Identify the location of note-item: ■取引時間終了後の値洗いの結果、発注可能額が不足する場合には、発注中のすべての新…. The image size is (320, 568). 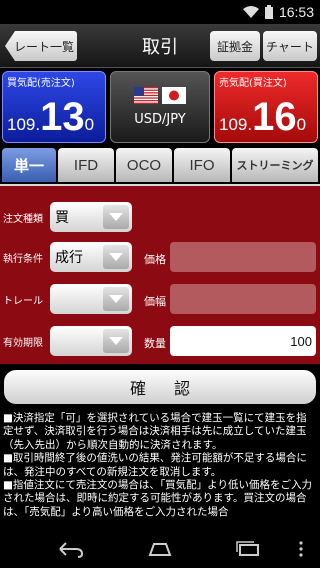
(155, 465).